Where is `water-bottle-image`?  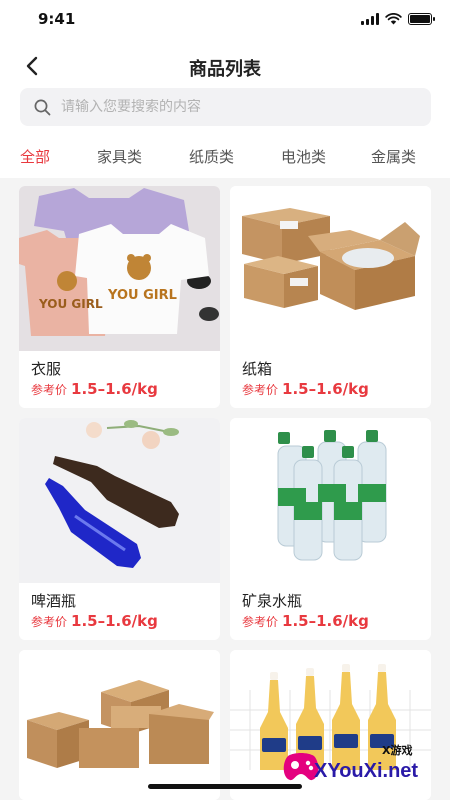
water-bottle-image is located at coordinates (330, 500).